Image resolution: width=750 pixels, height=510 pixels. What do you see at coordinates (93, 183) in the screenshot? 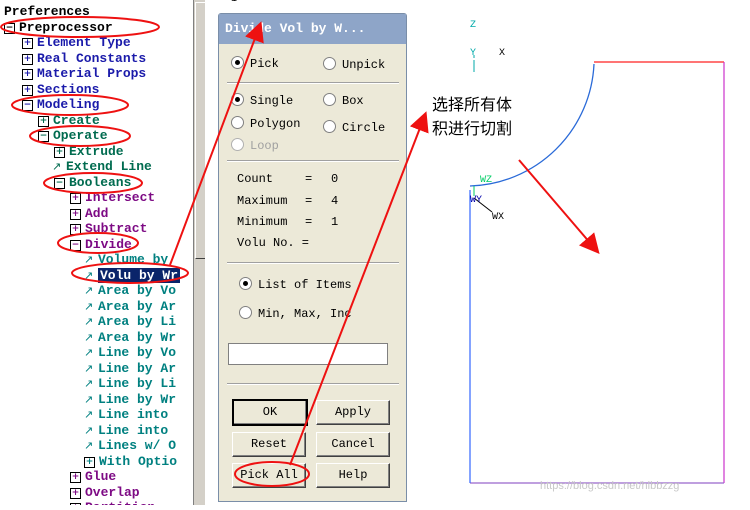
I see `highlight-booleans` at bounding box center [93, 183].